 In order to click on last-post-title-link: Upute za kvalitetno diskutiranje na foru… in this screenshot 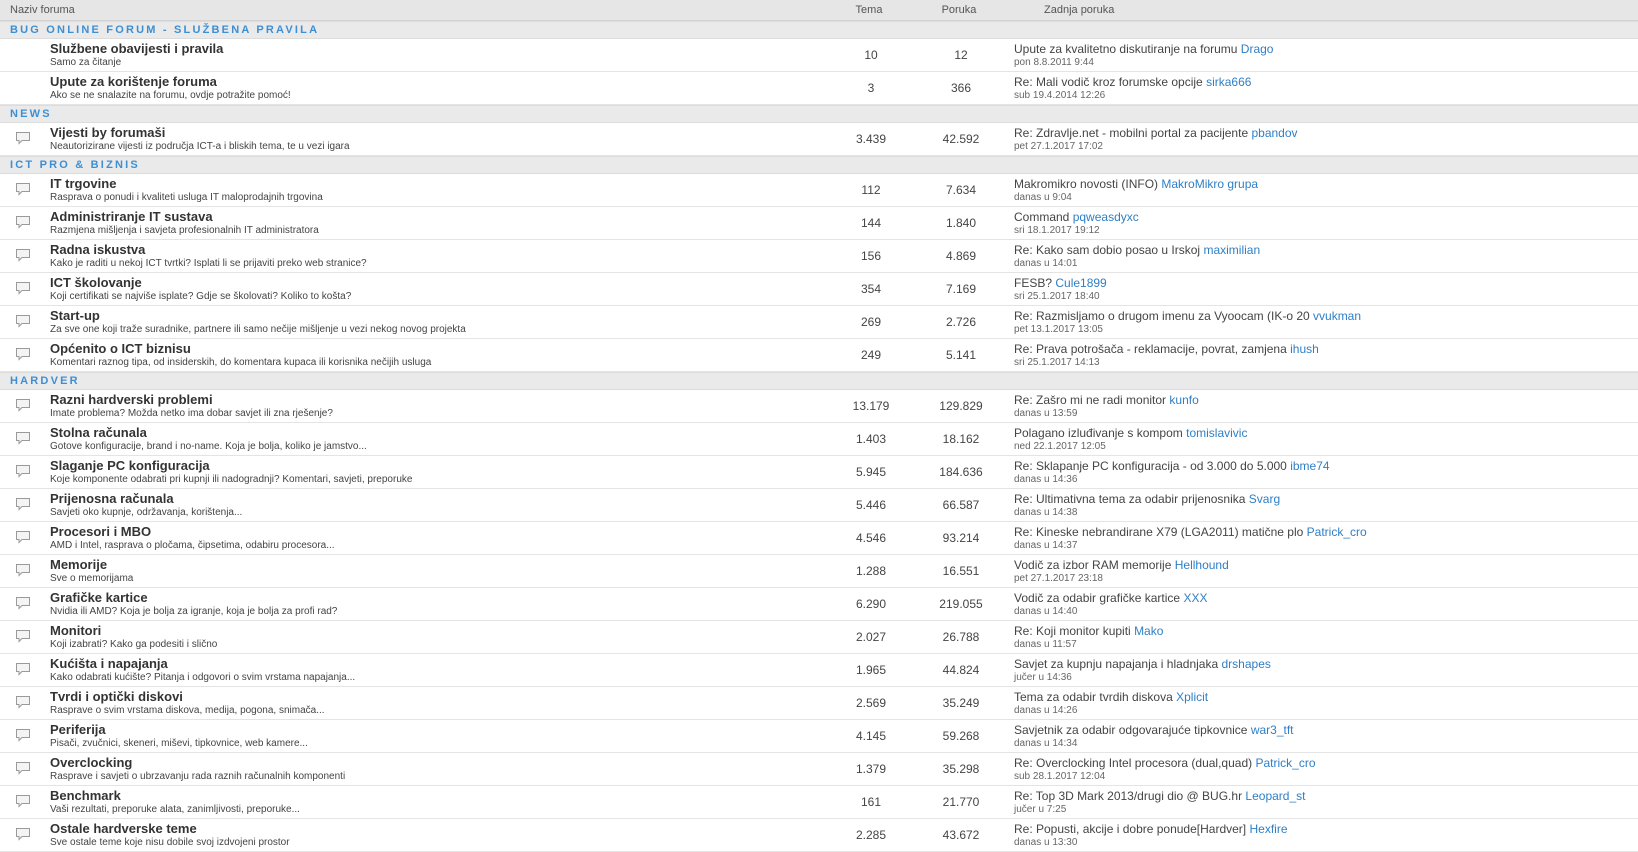, I will do `click(1125, 49)`.